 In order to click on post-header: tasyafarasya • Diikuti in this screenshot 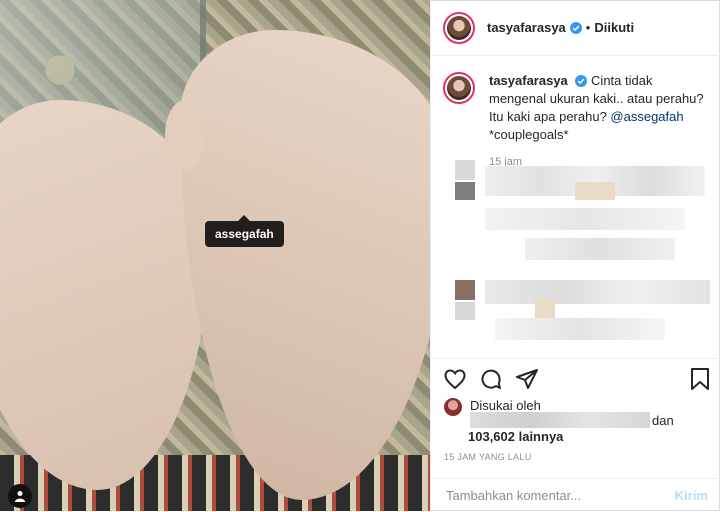, I will do `click(575, 28)`.